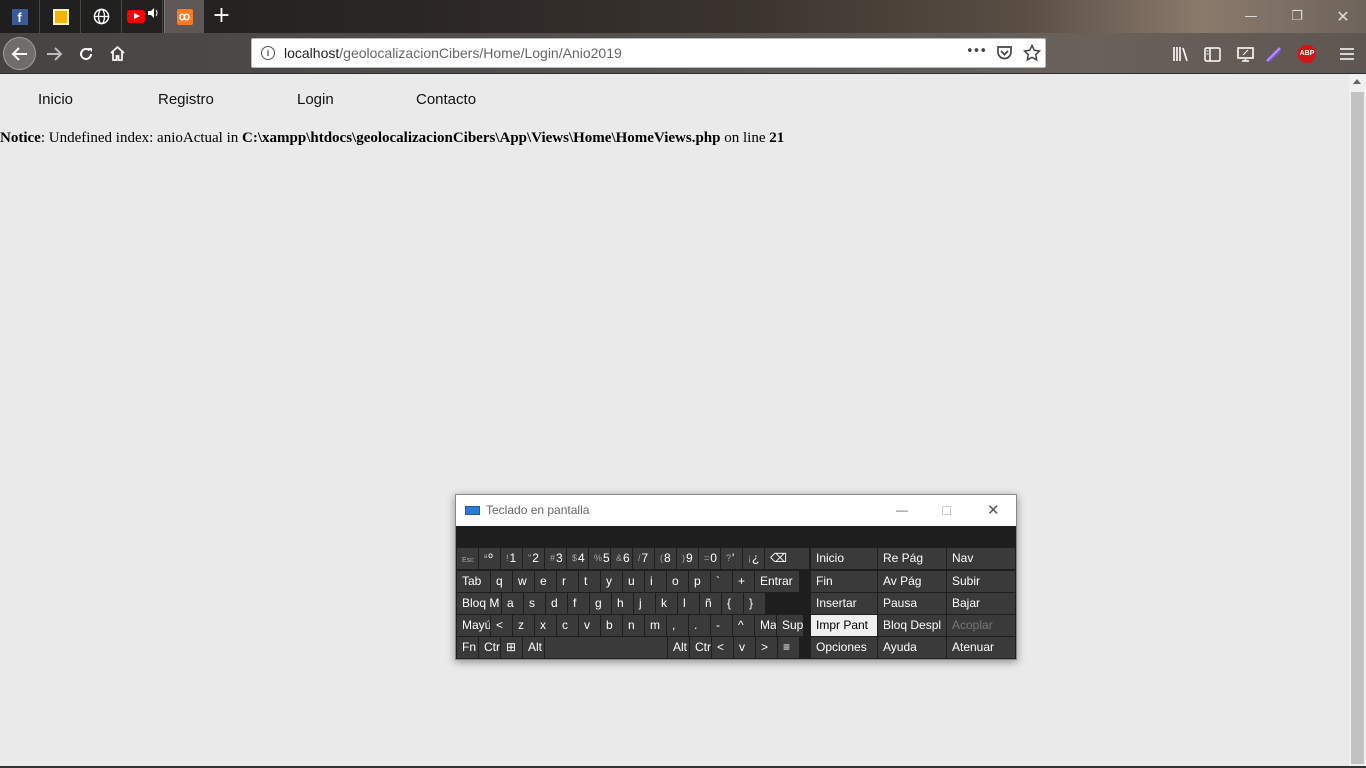  Describe the element at coordinates (555, 558) in the screenshot. I see `osk-key: #3` at that location.